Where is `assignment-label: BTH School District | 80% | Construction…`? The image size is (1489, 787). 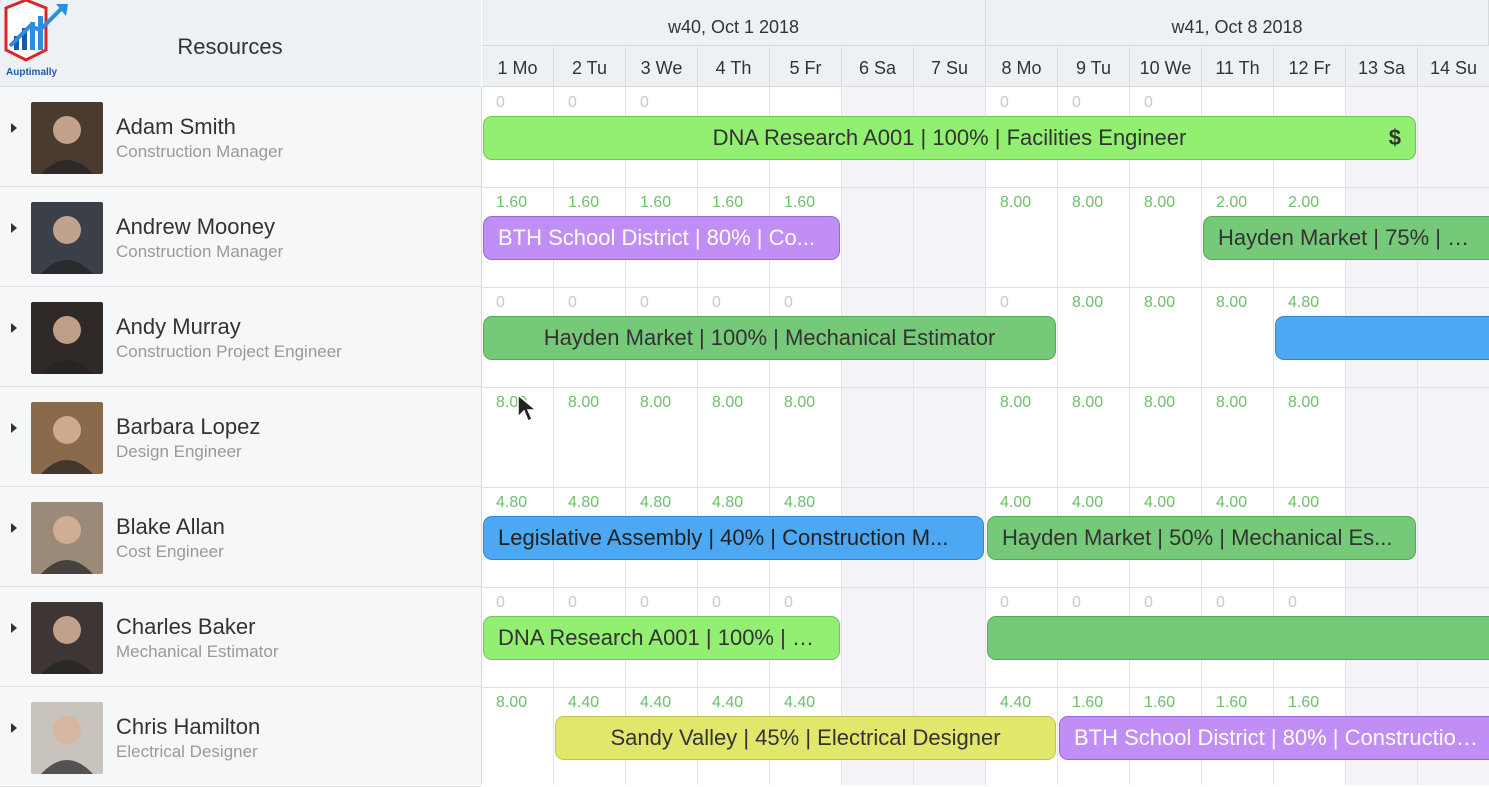 assignment-label: BTH School District | 80% | Construction… is located at coordinates (1281, 737).